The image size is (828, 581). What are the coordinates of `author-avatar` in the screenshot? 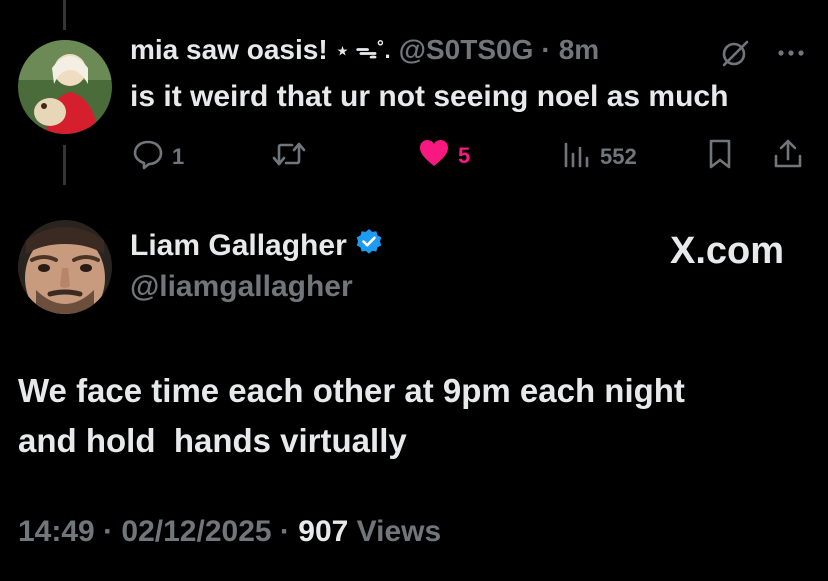 It's located at (65, 267).